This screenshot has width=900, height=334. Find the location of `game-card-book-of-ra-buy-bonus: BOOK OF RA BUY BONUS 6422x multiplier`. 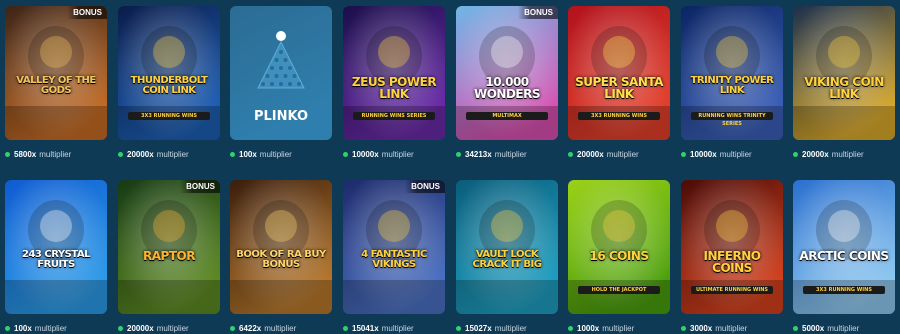

game-card-book-of-ra-buy-bonus: BOOK OF RA BUY BONUS 6422x multiplier is located at coordinates (281, 256).